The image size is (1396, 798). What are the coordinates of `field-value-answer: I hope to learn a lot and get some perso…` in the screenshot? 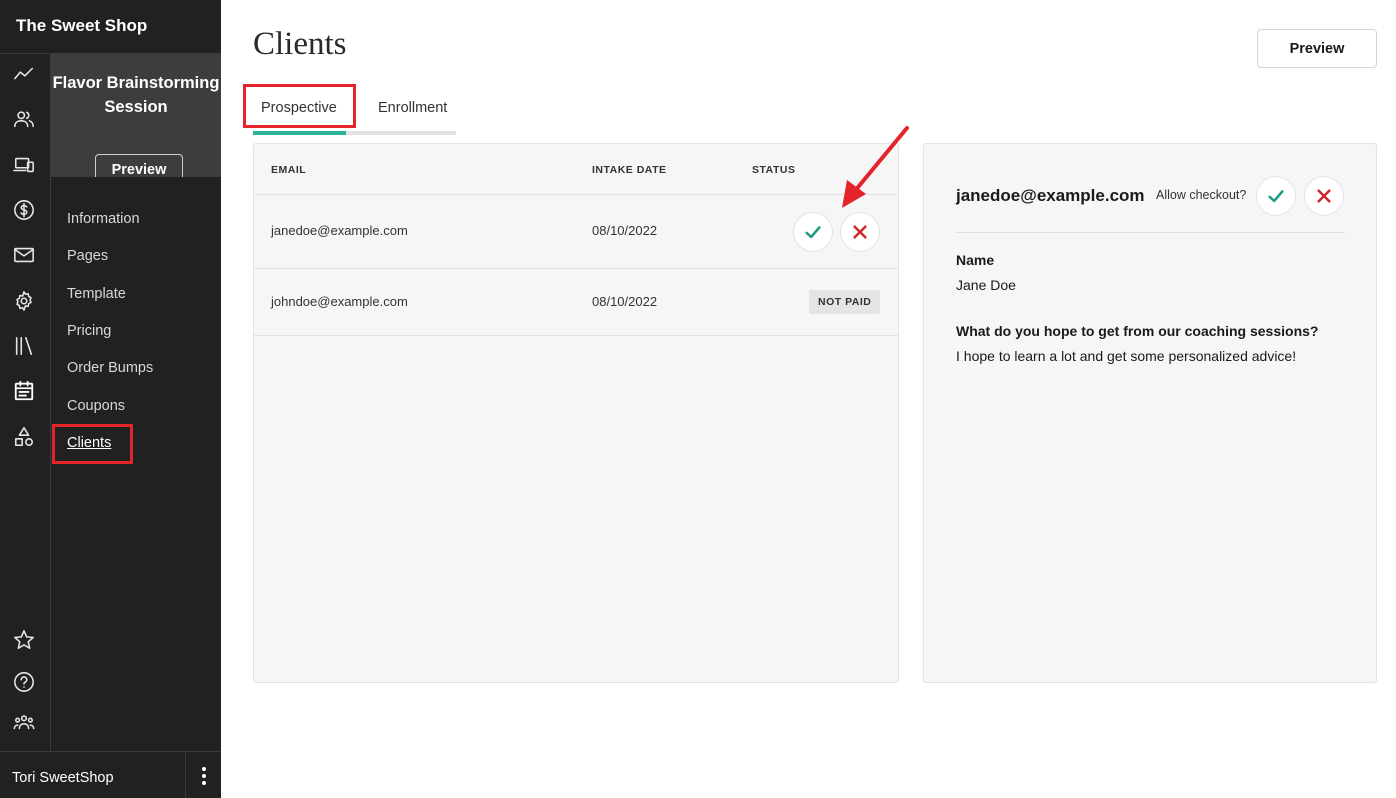 It's located at (1126, 356).